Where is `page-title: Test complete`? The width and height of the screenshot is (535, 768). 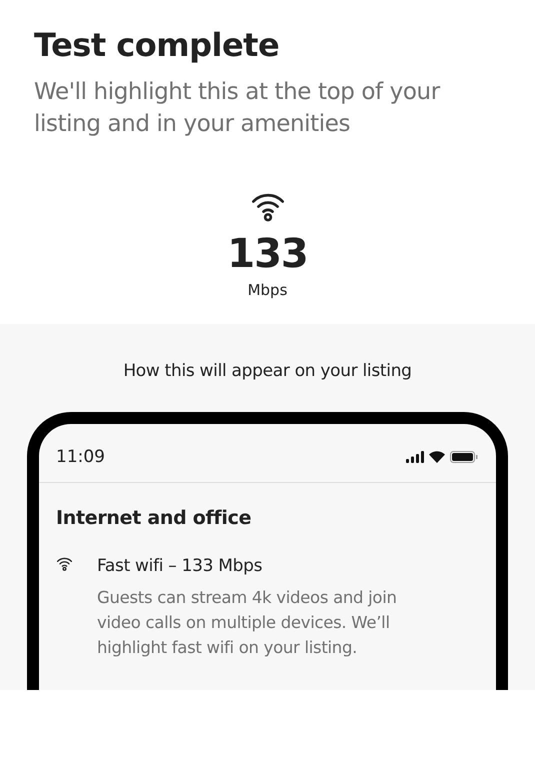 page-title: Test complete is located at coordinates (157, 45).